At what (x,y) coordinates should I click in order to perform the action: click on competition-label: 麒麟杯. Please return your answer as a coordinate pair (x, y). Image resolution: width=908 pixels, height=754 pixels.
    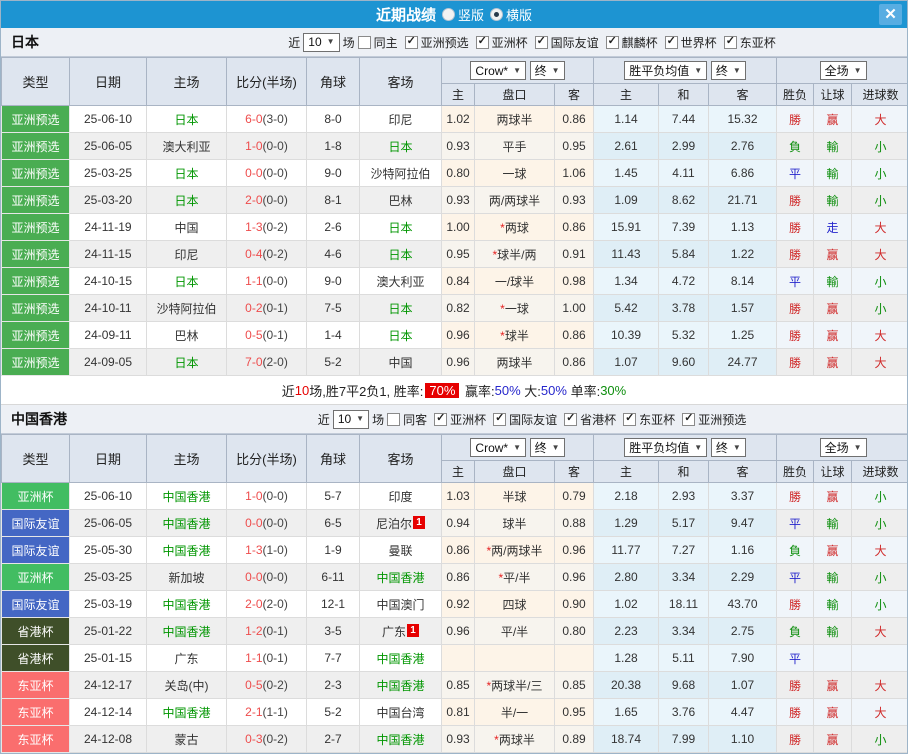
    Looking at the image, I should click on (640, 42).